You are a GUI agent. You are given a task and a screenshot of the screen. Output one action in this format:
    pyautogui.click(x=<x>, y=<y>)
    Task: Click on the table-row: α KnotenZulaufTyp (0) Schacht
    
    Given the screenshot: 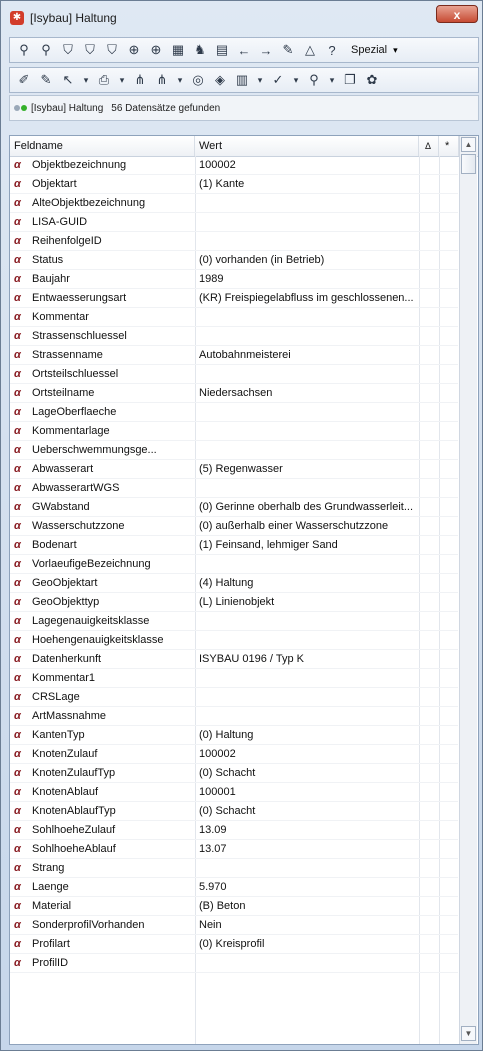 What is the action you would take?
    pyautogui.click(x=234, y=773)
    